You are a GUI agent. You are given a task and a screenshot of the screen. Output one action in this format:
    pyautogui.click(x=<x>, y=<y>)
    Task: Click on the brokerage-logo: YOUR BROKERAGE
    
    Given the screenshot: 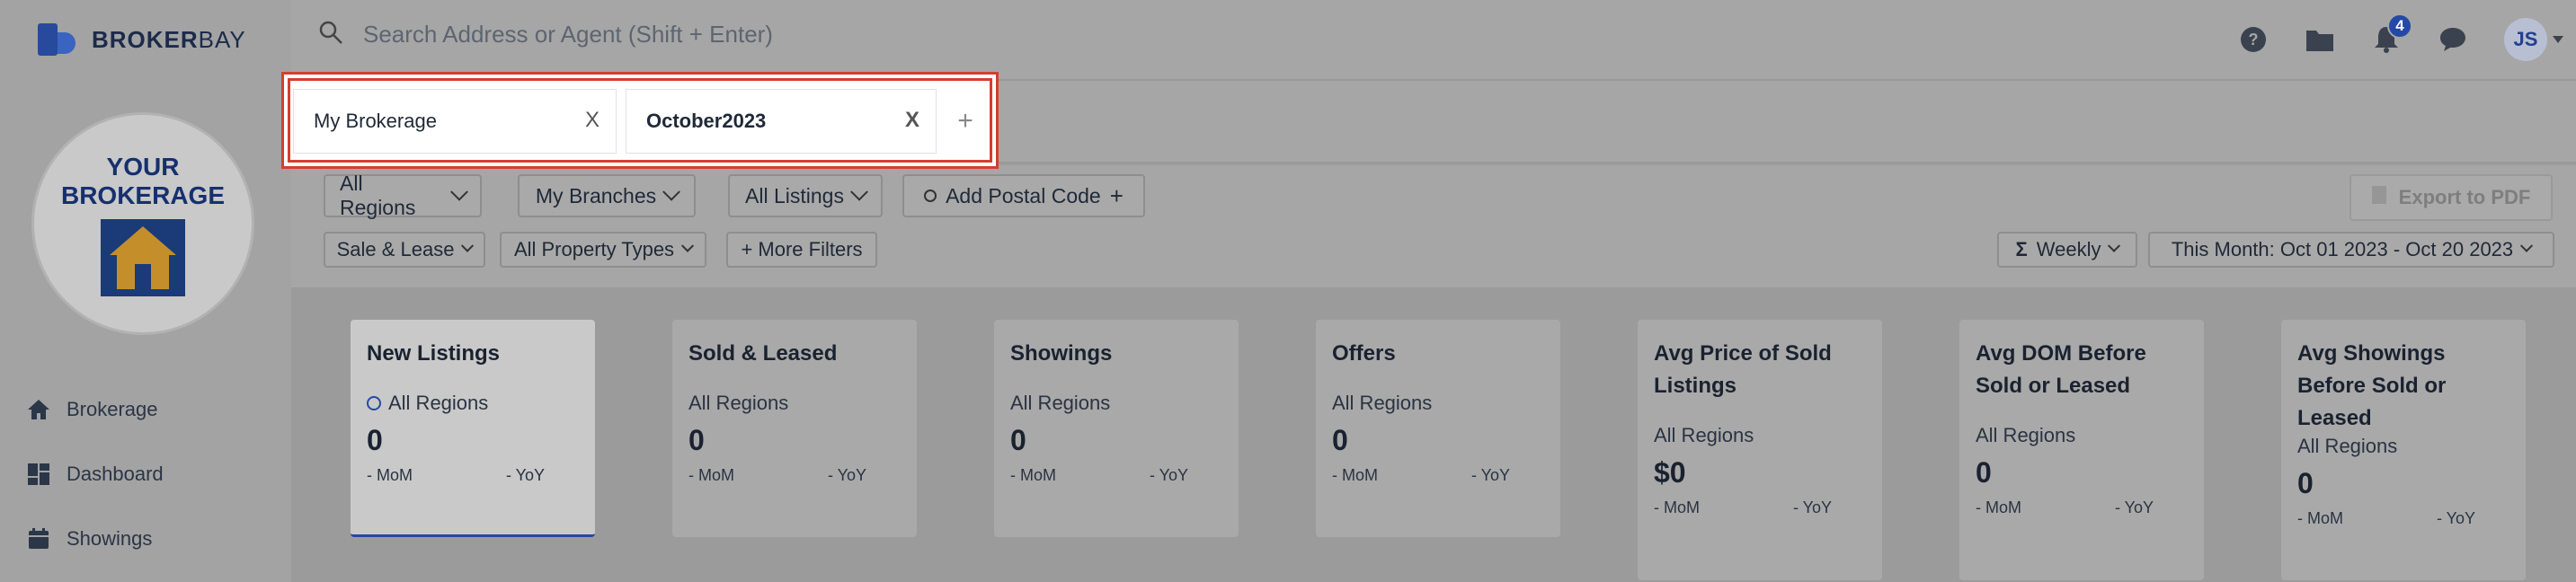 What is the action you would take?
    pyautogui.click(x=143, y=223)
    